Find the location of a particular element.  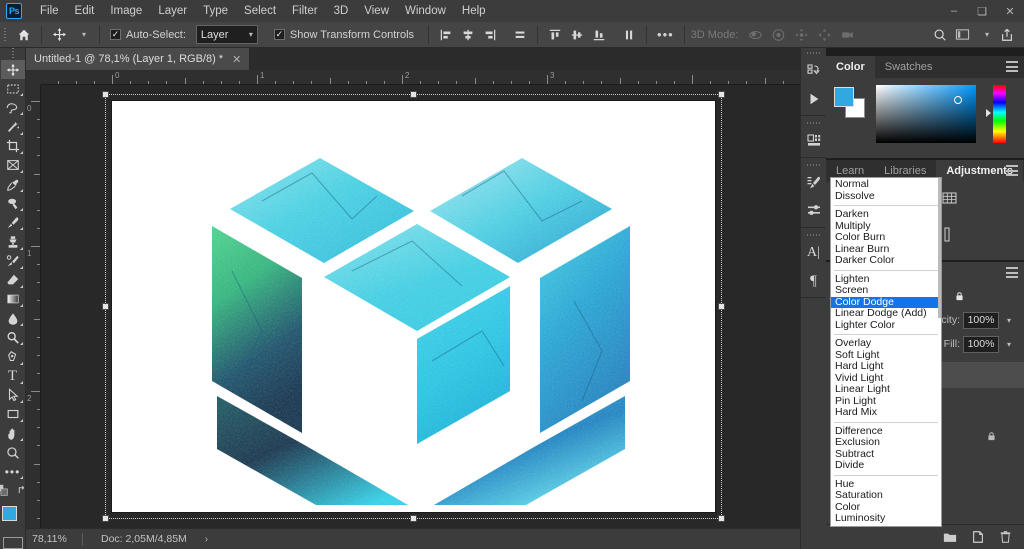

align-horizontal-centers-icon is located at coordinates (468, 35).